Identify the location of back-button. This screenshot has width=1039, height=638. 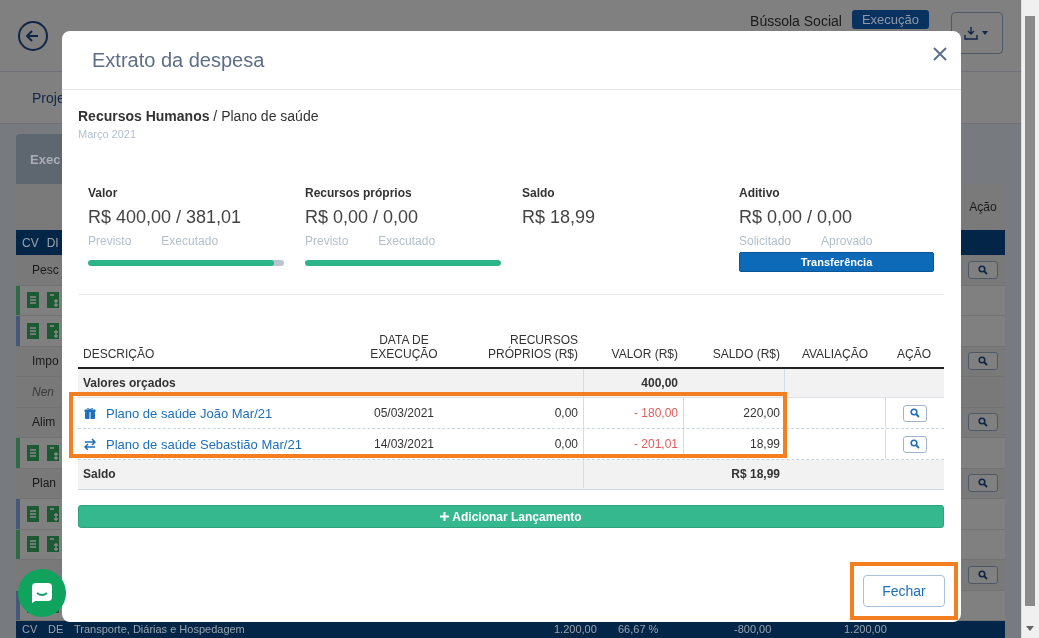
(33, 35).